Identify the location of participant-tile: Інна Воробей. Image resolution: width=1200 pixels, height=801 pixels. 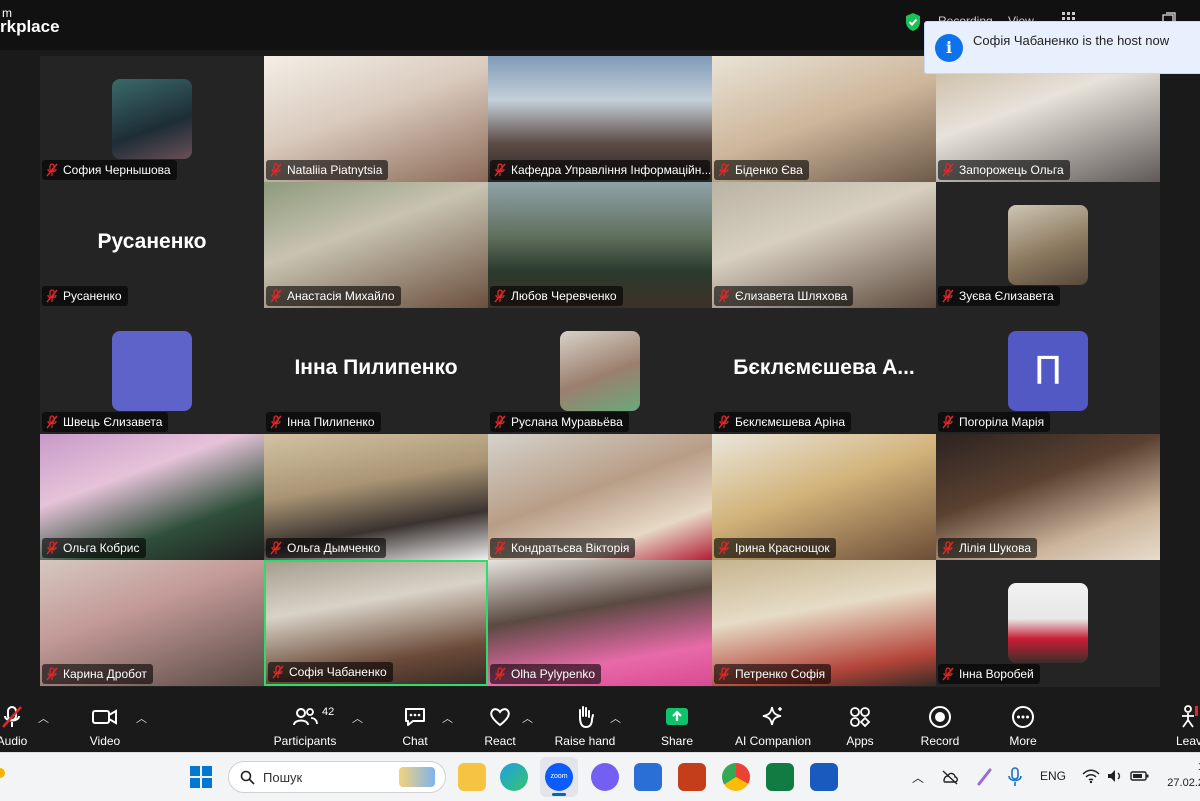
(1048, 623).